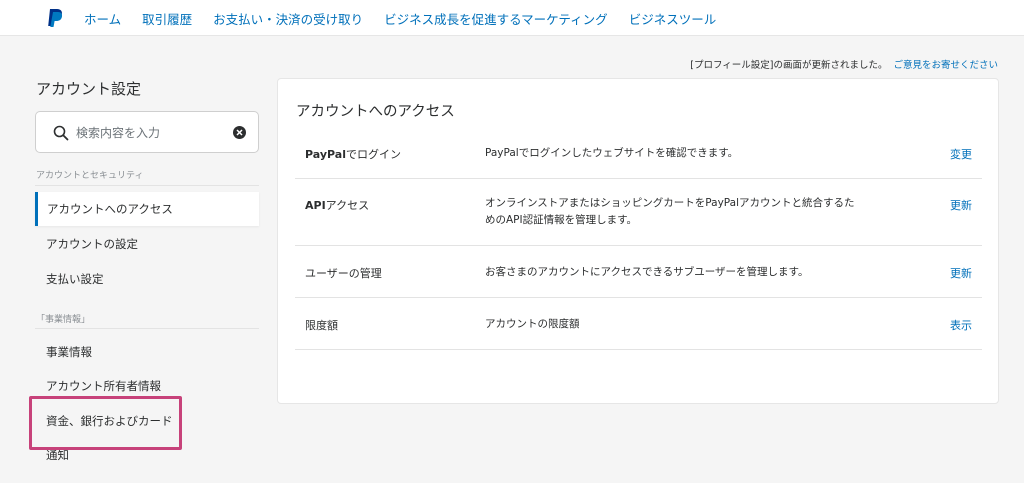 The image size is (1024, 483). What do you see at coordinates (670, 203) in the screenshot?
I see `row-description-line: オンラインストアまたはショッピングカートをPayPalアカウントと統合するた` at bounding box center [670, 203].